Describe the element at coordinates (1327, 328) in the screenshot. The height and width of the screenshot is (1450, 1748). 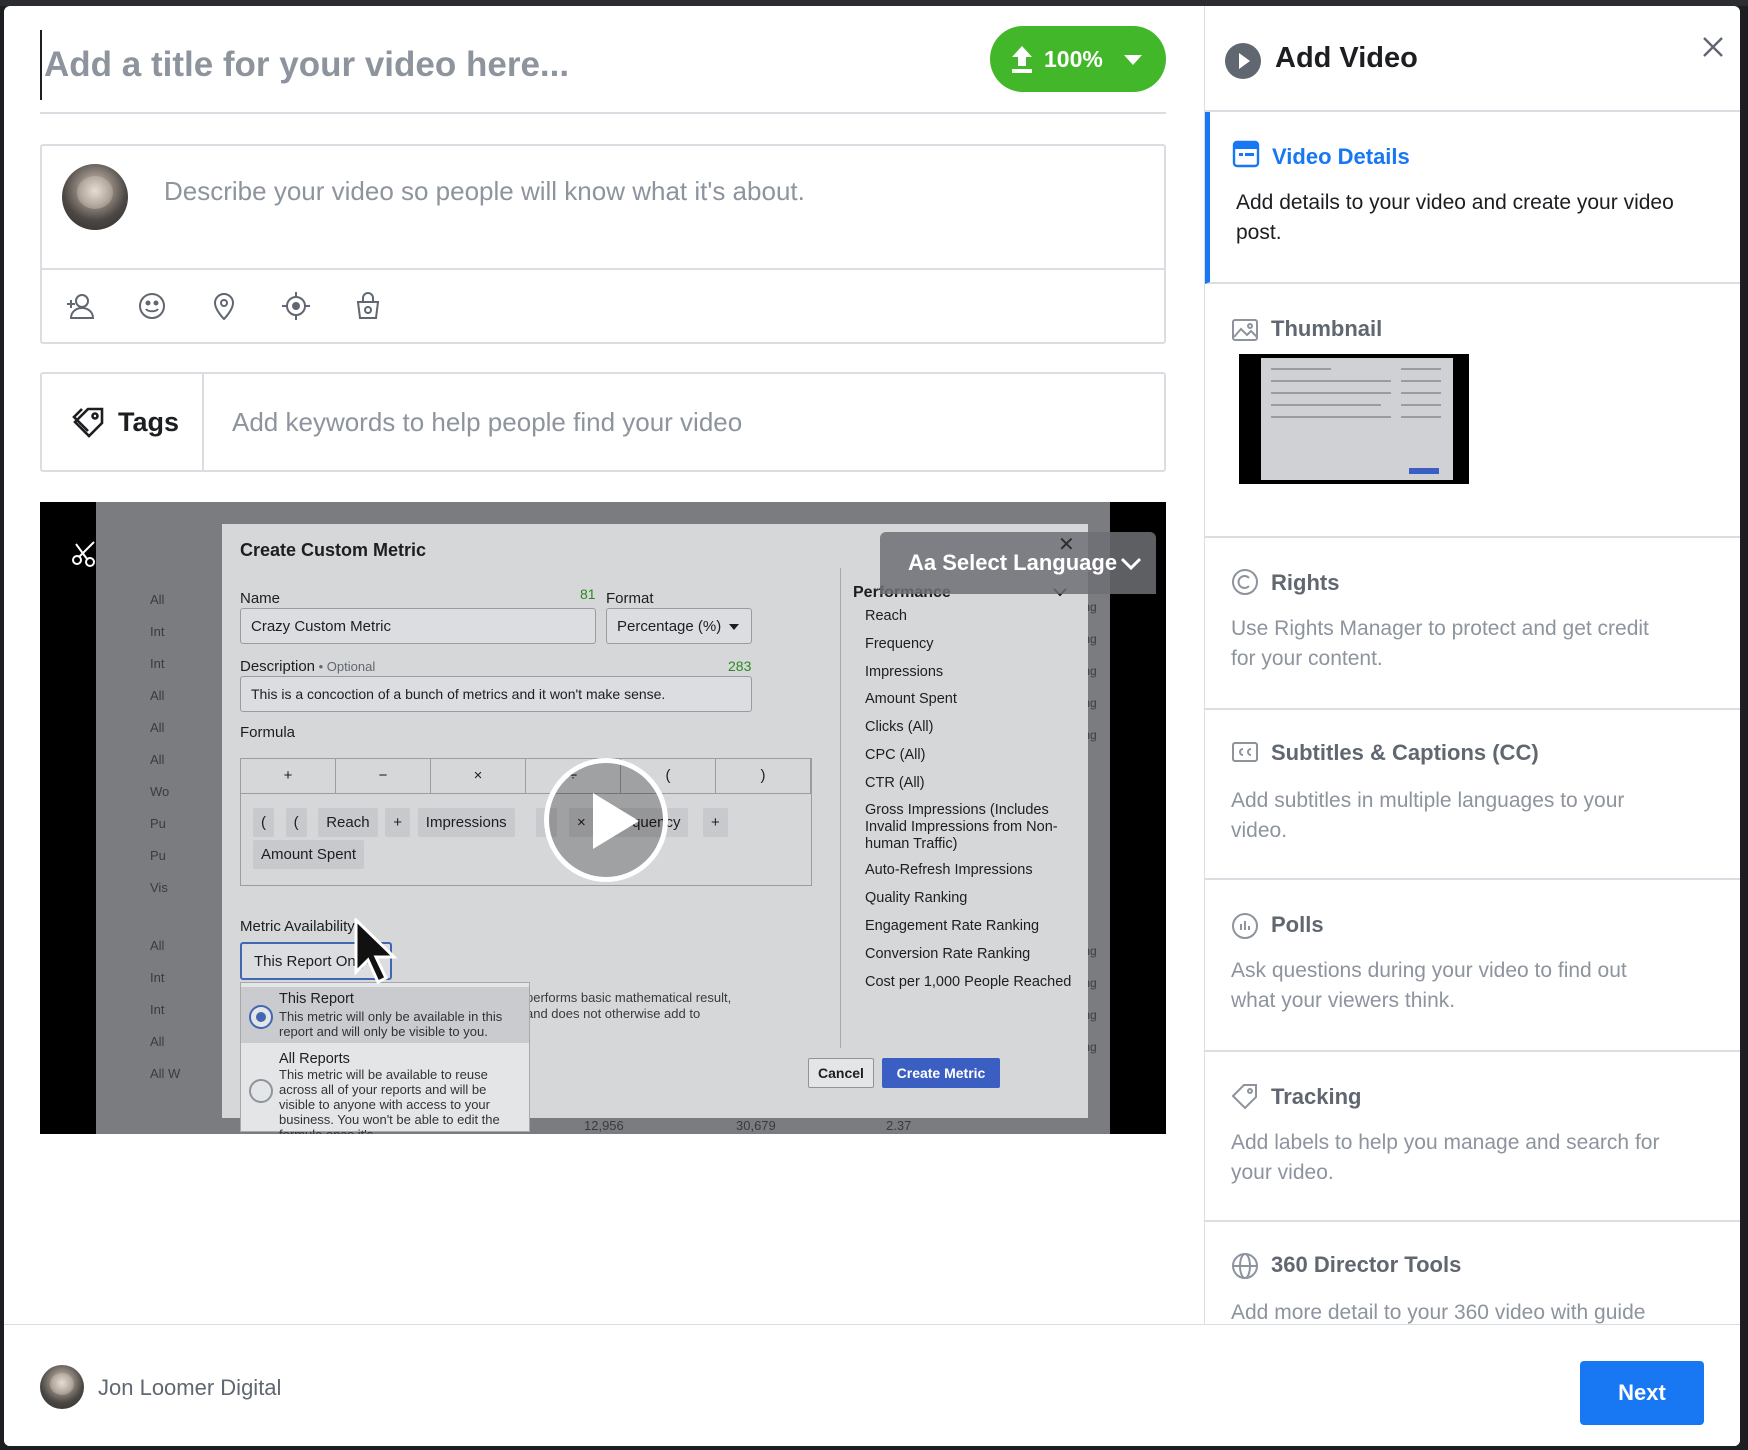
I see `sidebar-item-label: Thumbnail` at that location.